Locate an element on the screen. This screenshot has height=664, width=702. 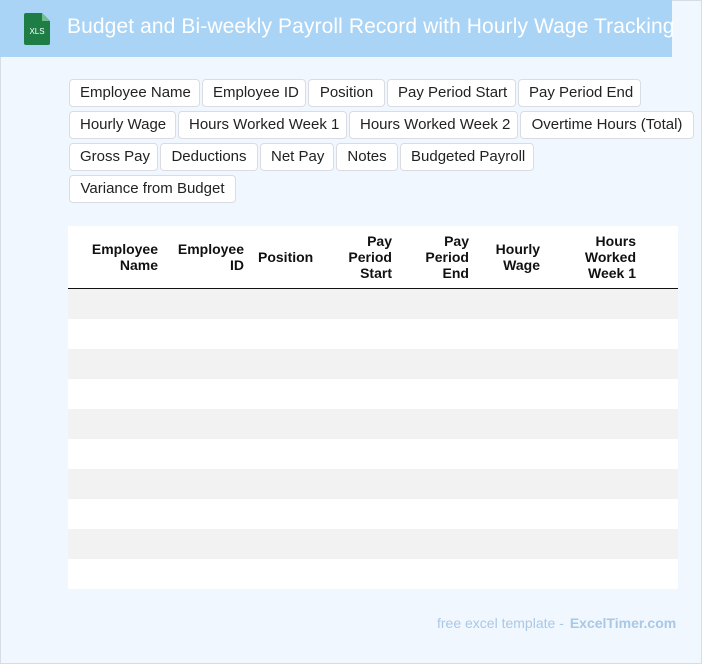
field-chip-variance-from-budget: Variance from Budget is located at coordinates (152, 189).